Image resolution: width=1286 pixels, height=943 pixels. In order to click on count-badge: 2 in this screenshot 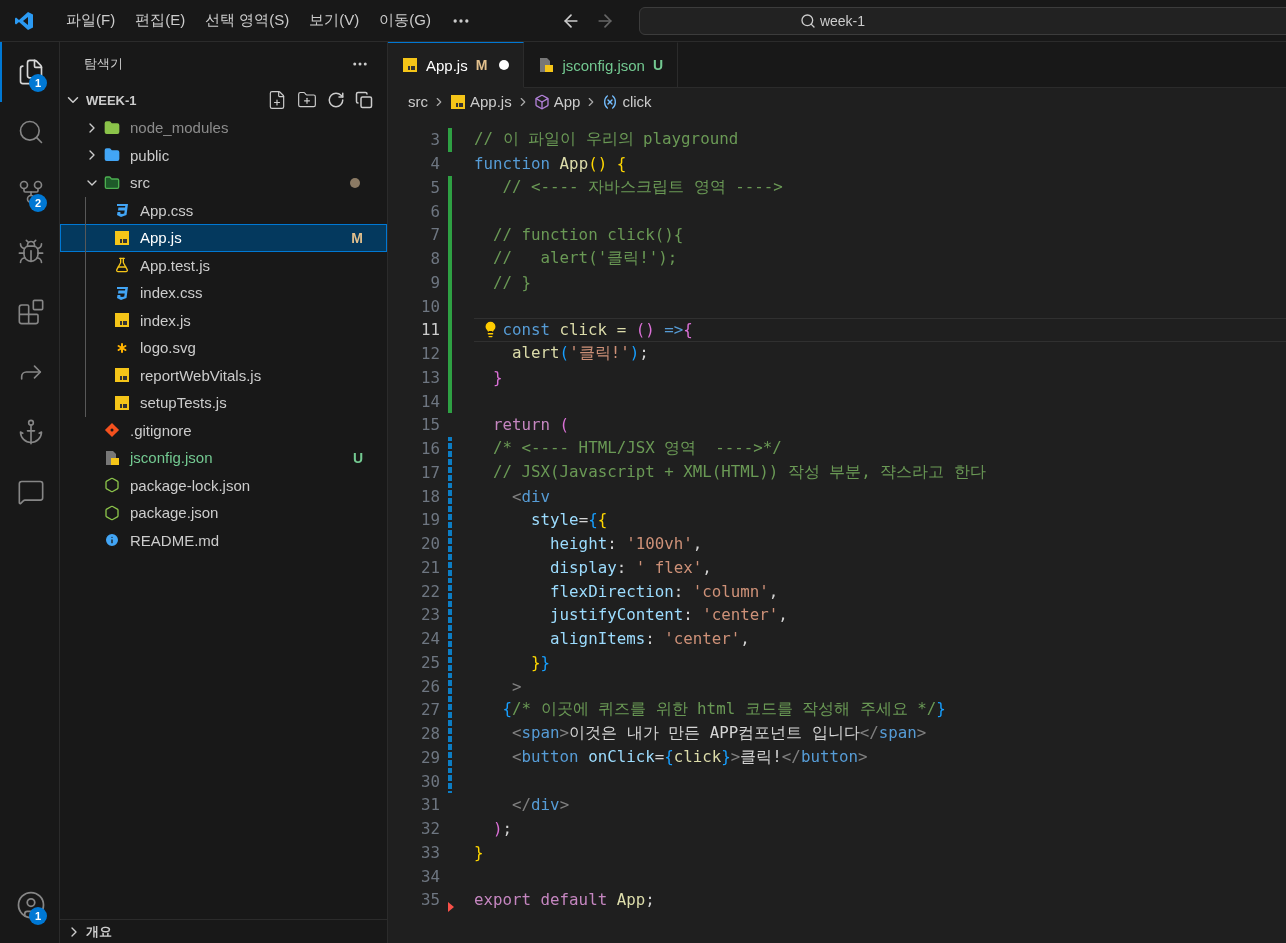, I will do `click(38, 203)`.